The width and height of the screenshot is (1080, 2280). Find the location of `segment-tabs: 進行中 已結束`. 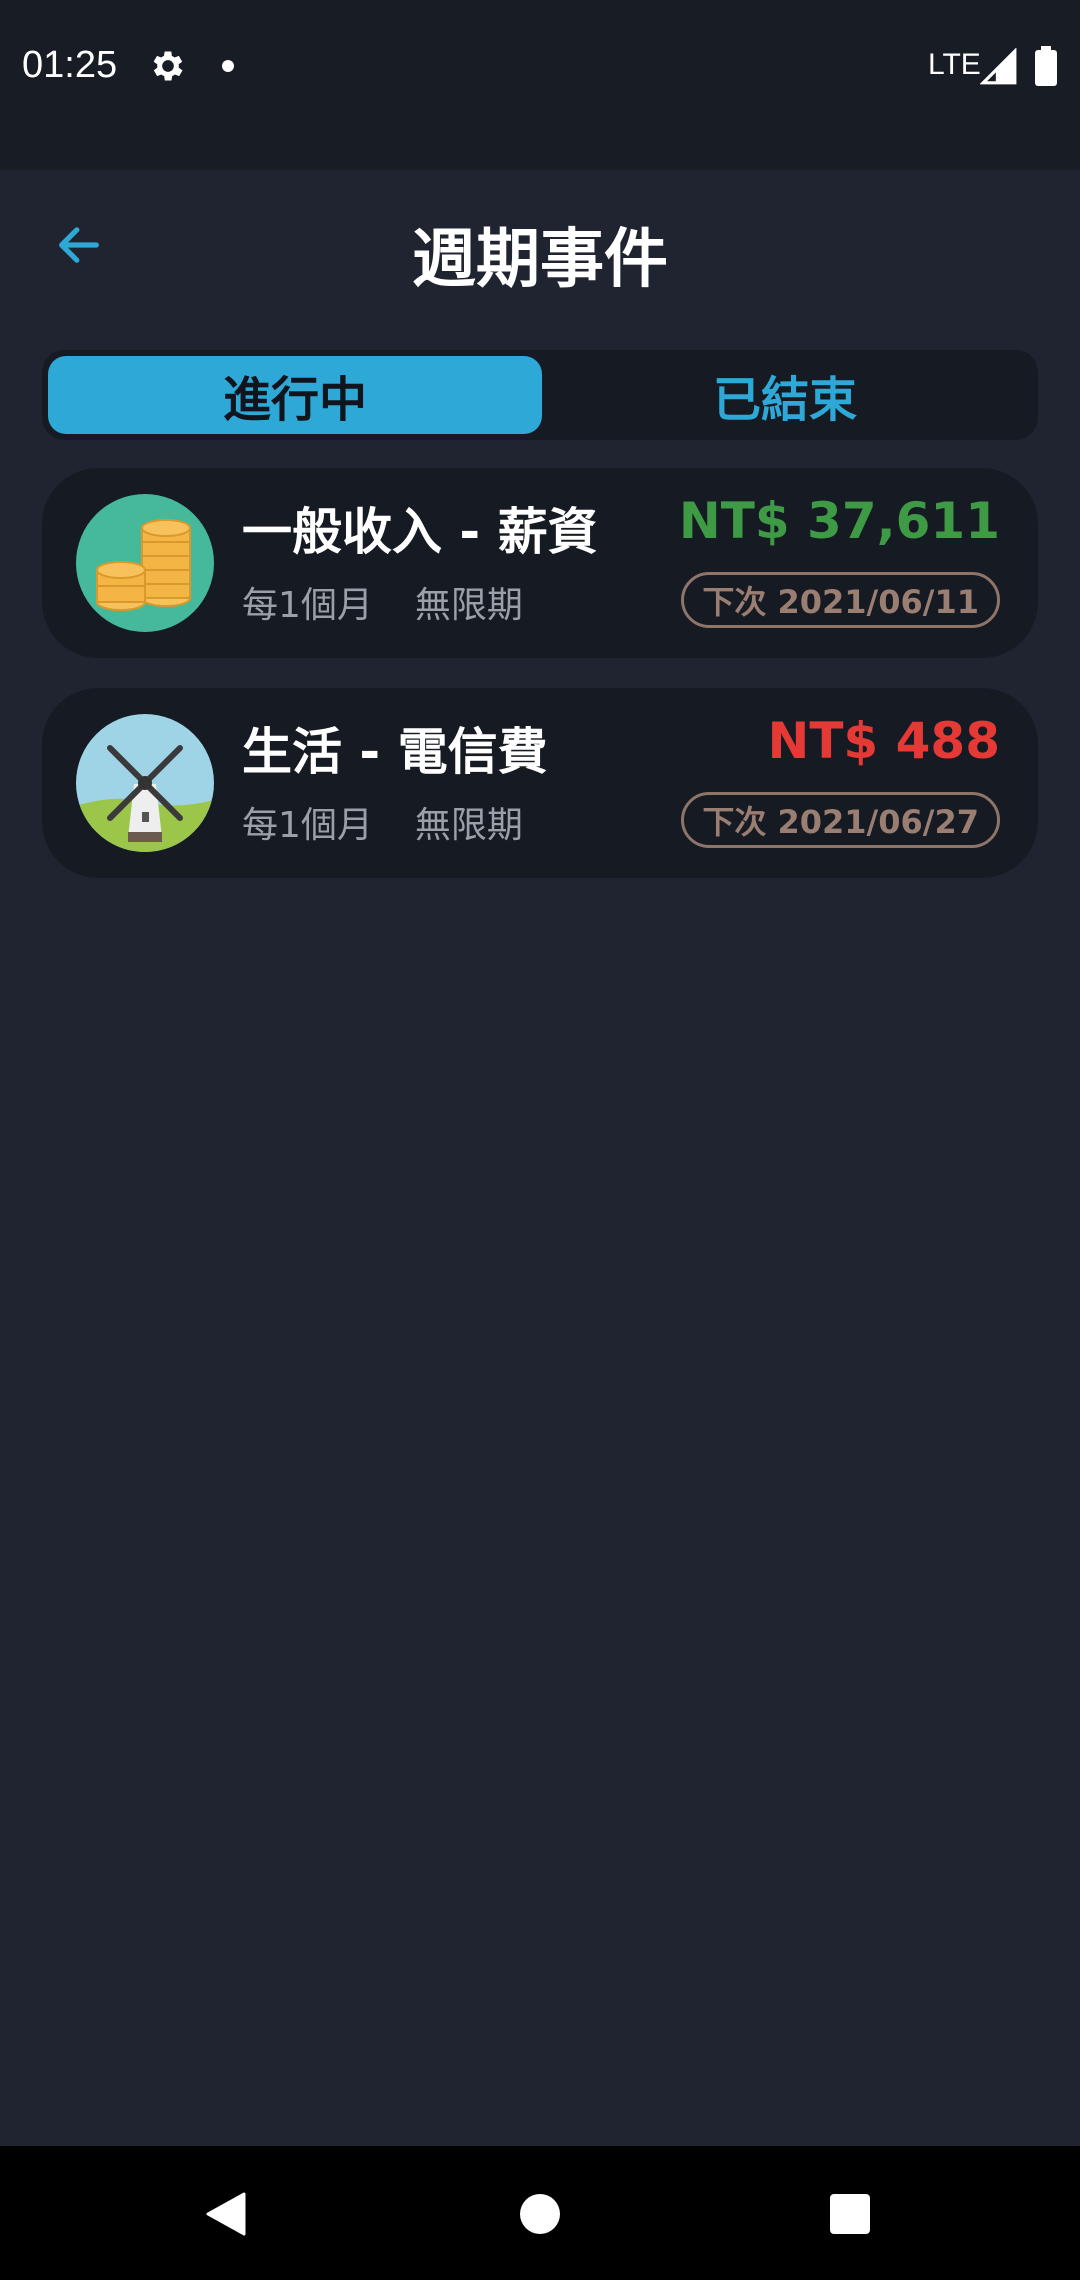

segment-tabs: 進行中 已結束 is located at coordinates (540, 395).